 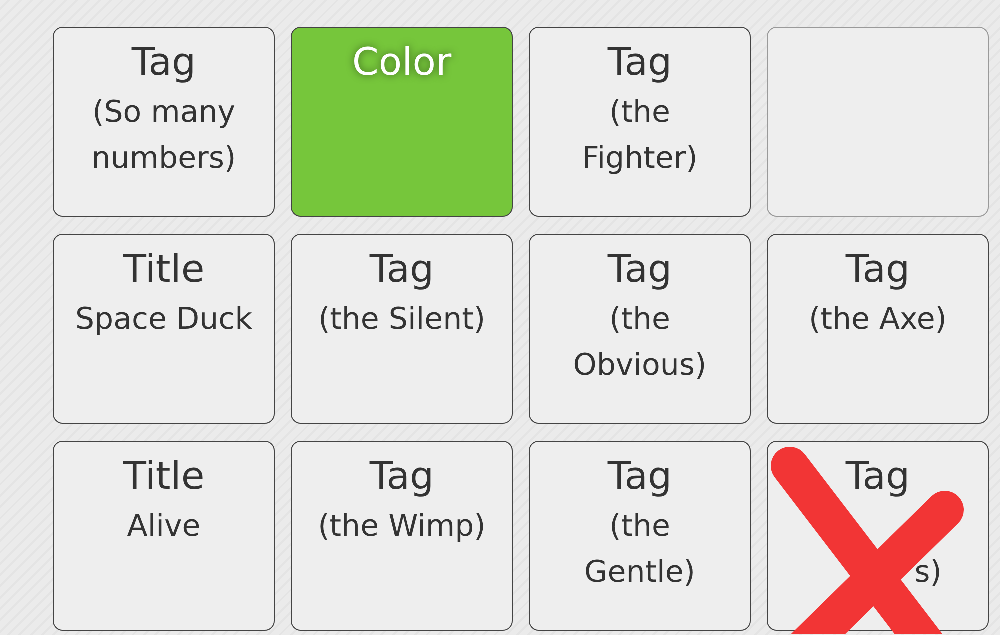 I want to click on tile-subtitle: Alive, so click(x=164, y=527).